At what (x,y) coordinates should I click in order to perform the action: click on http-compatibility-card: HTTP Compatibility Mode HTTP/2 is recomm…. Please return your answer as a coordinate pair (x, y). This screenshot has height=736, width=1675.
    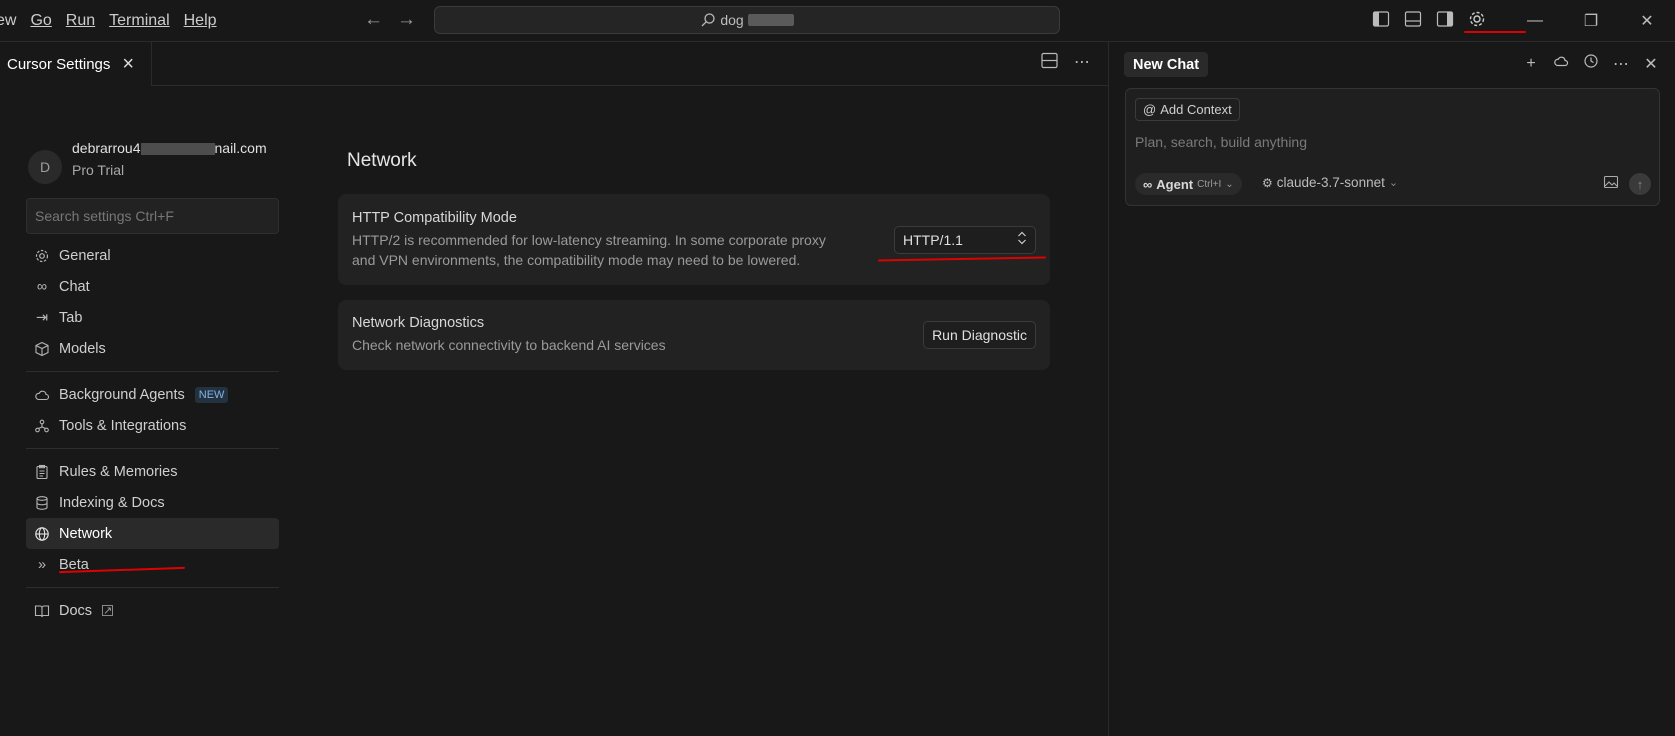
    Looking at the image, I should click on (694, 239).